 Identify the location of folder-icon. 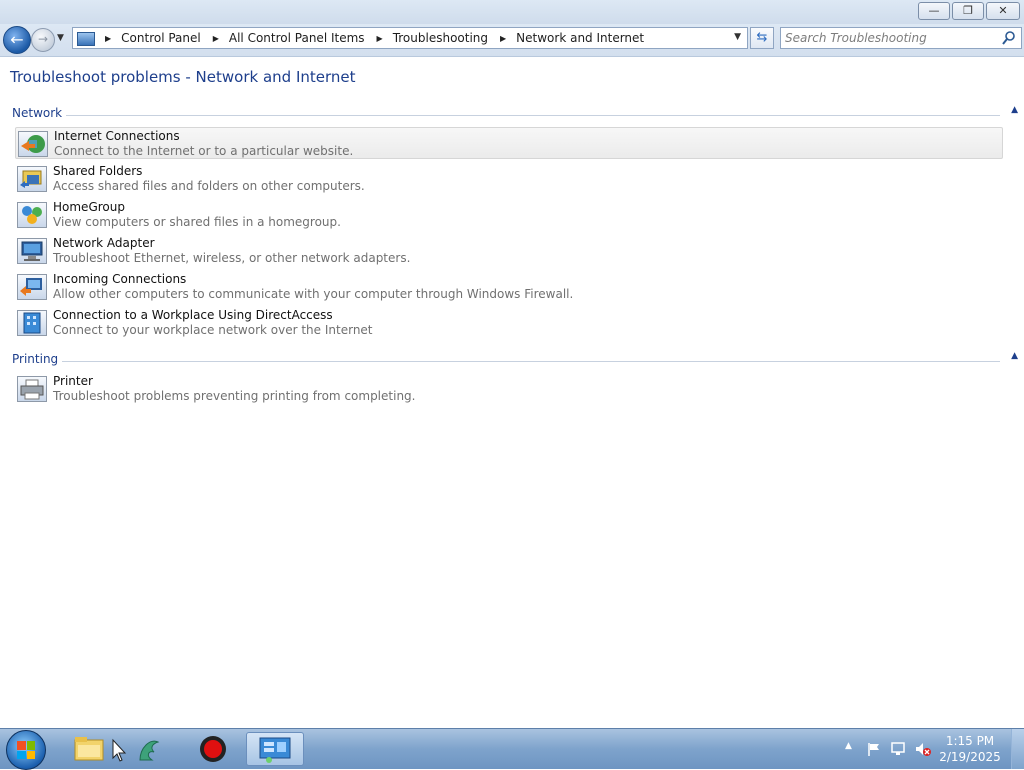
(89, 749).